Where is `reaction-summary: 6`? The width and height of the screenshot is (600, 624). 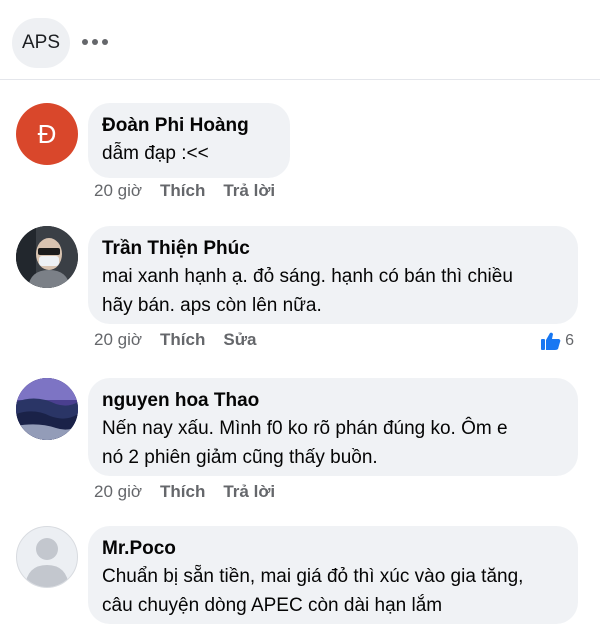 reaction-summary: 6 is located at coordinates (557, 341).